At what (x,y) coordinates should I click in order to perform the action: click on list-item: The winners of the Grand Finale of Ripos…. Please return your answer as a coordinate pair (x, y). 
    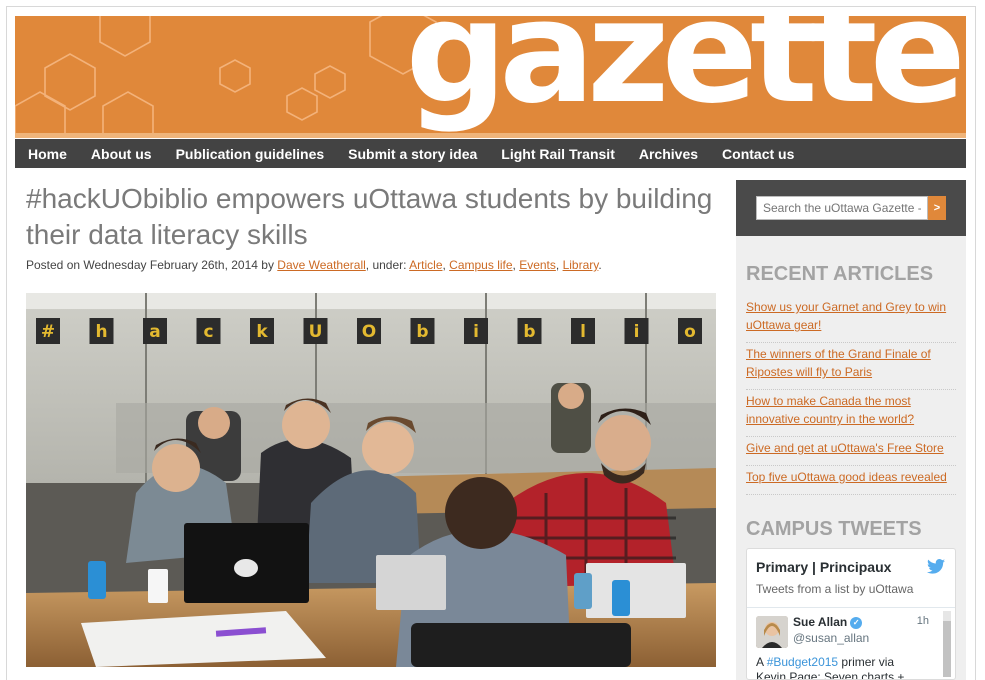
    Looking at the image, I should click on (851, 366).